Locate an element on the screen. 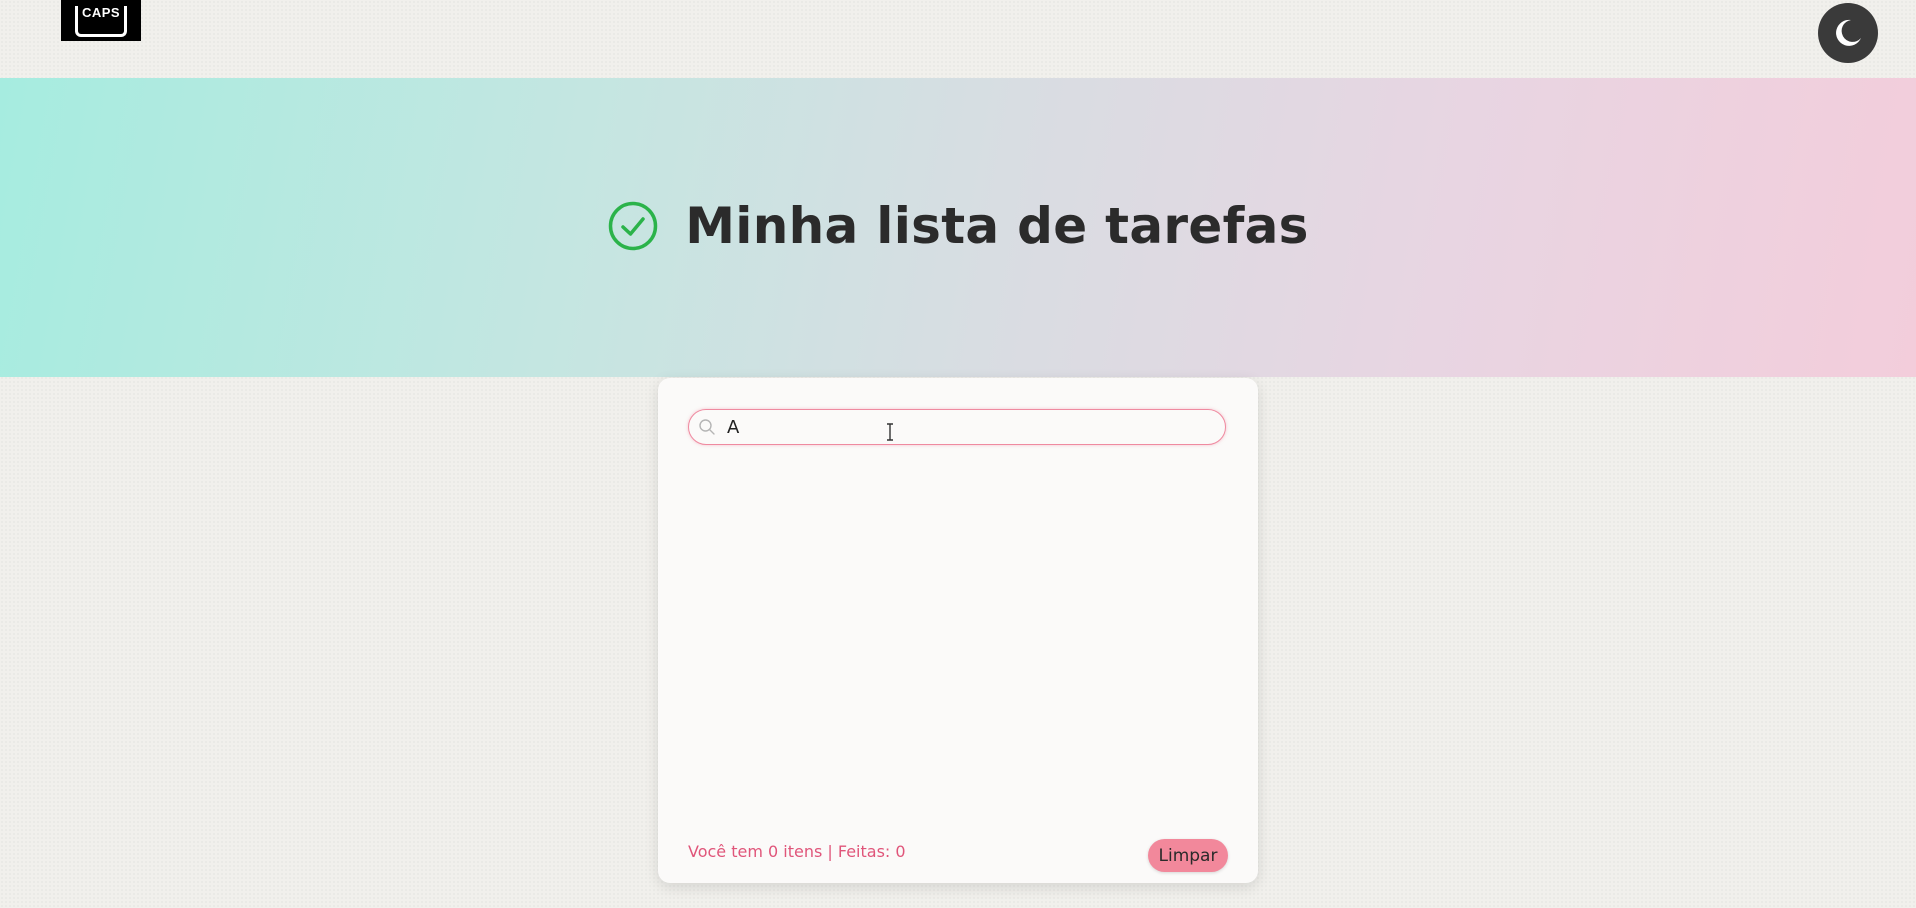 The width and height of the screenshot is (1916, 908). search-field is located at coordinates (957, 427).